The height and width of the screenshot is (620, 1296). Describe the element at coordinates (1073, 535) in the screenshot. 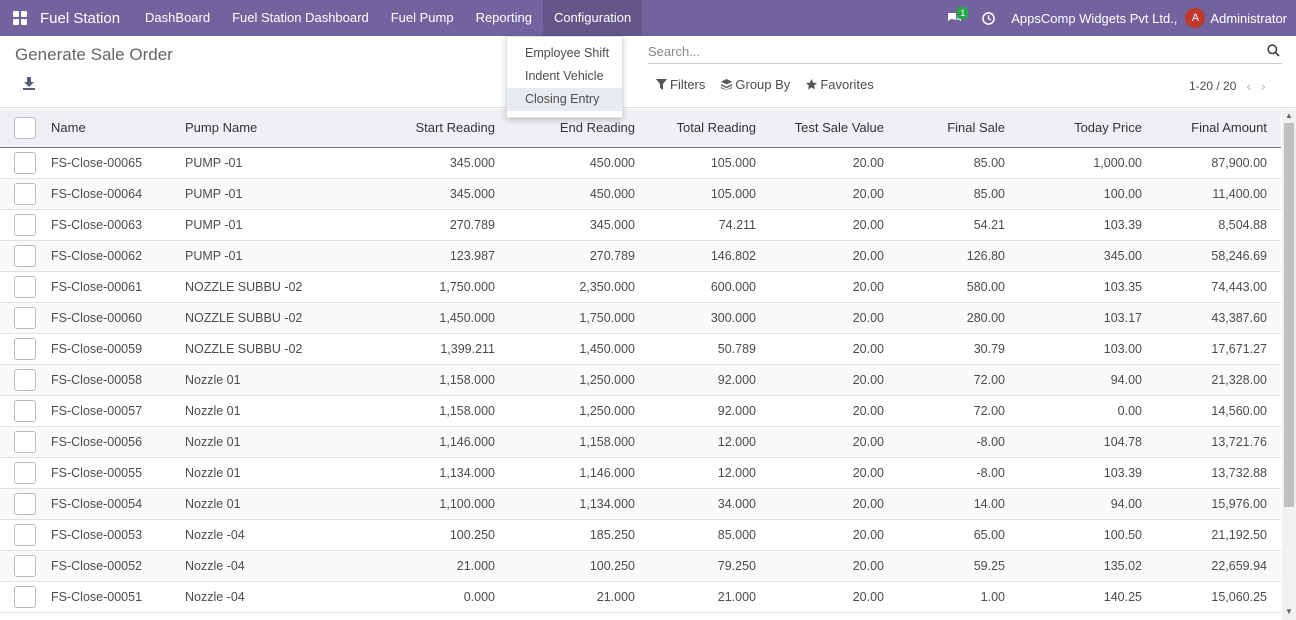

I see `cell-today-price: 100.50` at that location.